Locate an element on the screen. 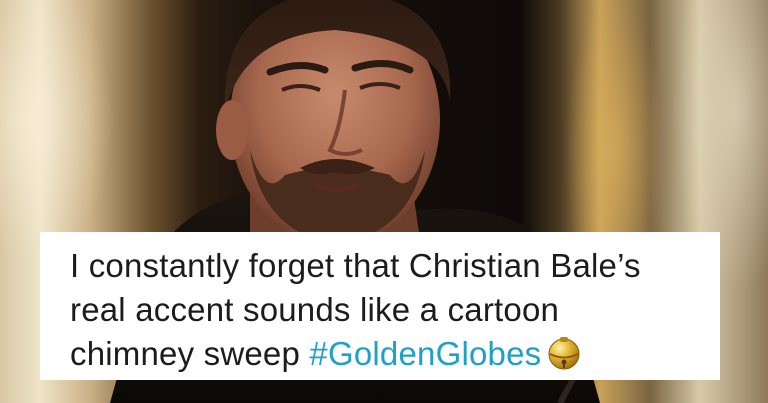 This screenshot has width=768, height=403. bell-emoji-icon is located at coordinates (564, 359).